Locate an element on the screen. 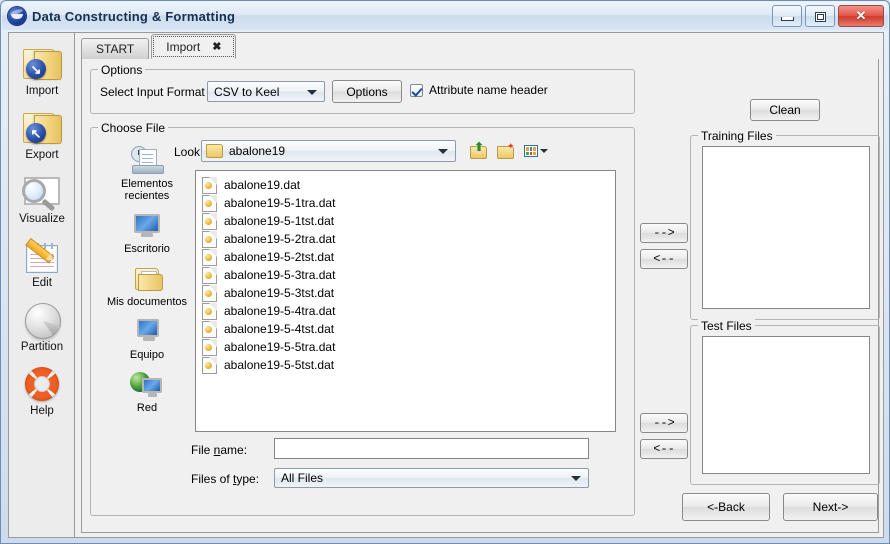  tab-label: Import is located at coordinates (183, 46).